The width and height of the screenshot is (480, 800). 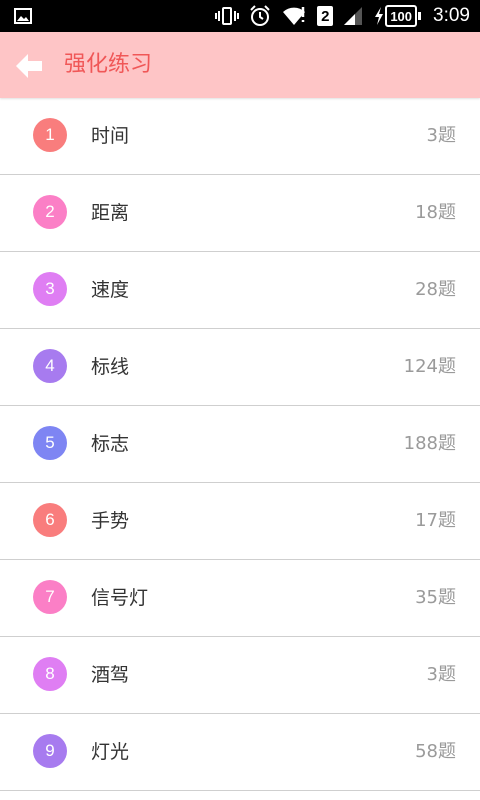 I want to click on list-item: 4 标线 124题, so click(x=240, y=367).